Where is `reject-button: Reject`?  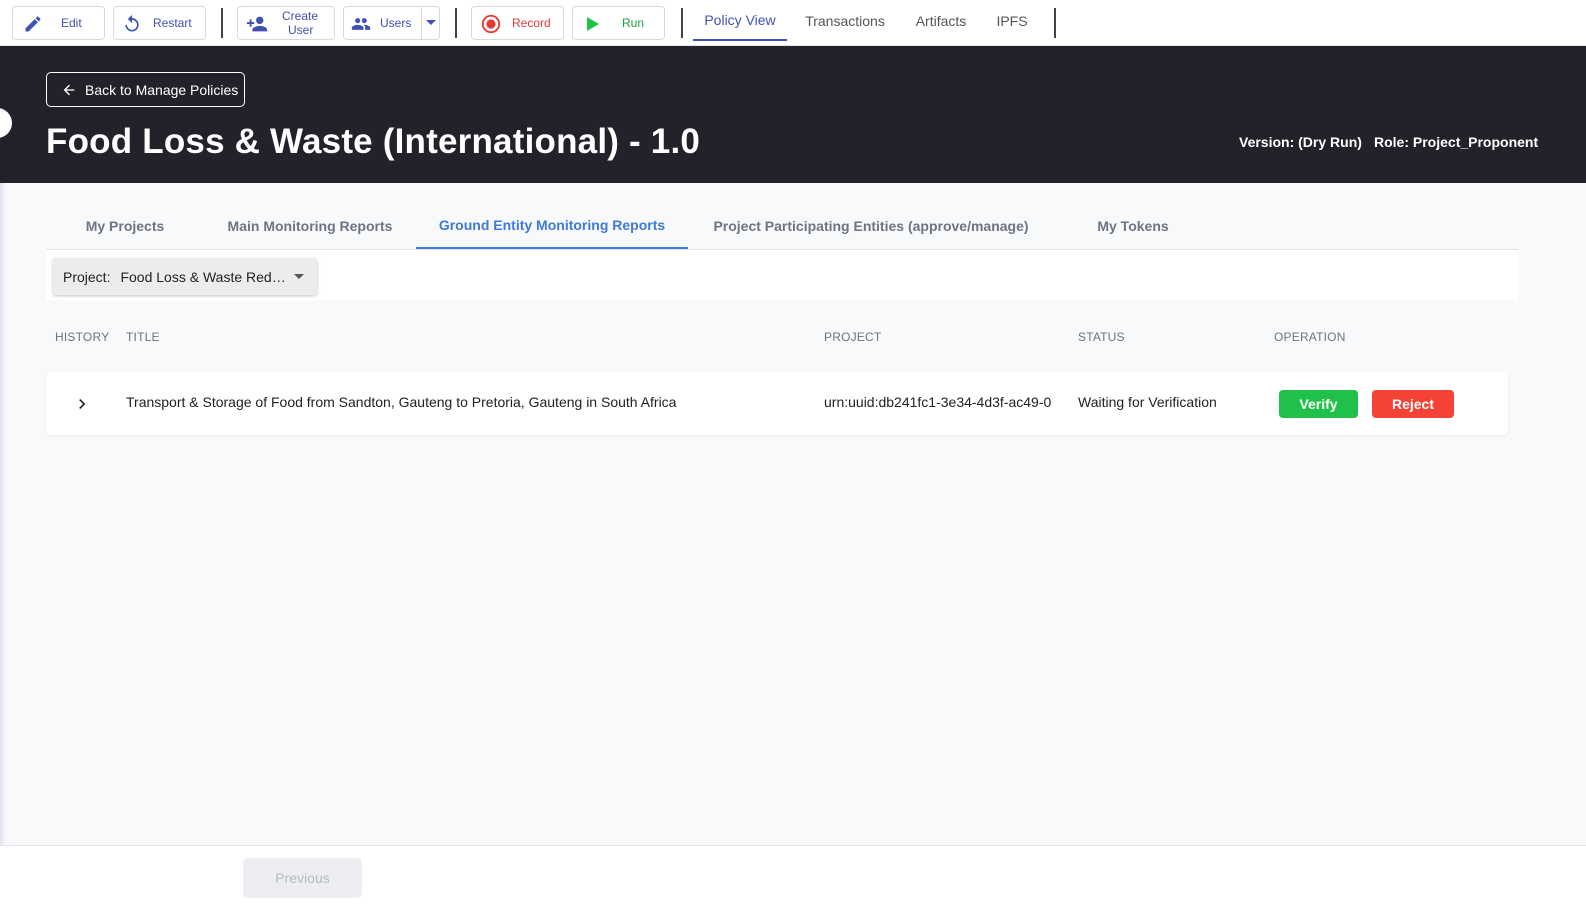 reject-button: Reject is located at coordinates (1413, 404).